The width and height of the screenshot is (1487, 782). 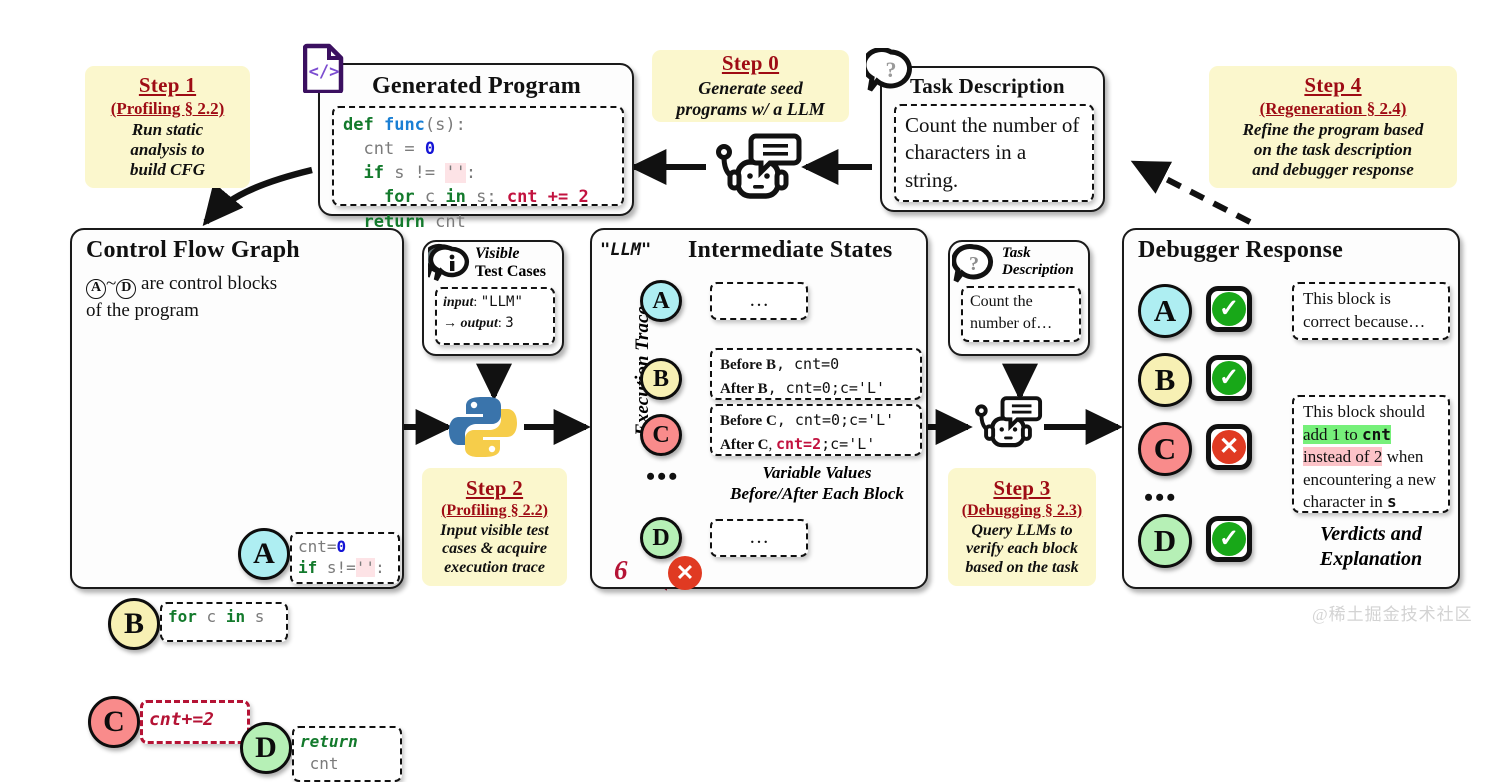 What do you see at coordinates (347, 754) in the screenshot?
I see `cfg-node-d-code: return cnt` at bounding box center [347, 754].